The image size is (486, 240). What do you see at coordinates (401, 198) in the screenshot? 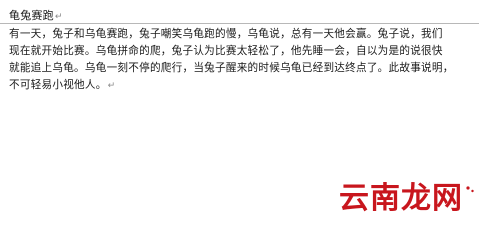
I see `watermark-text: 云南龙网` at bounding box center [401, 198].